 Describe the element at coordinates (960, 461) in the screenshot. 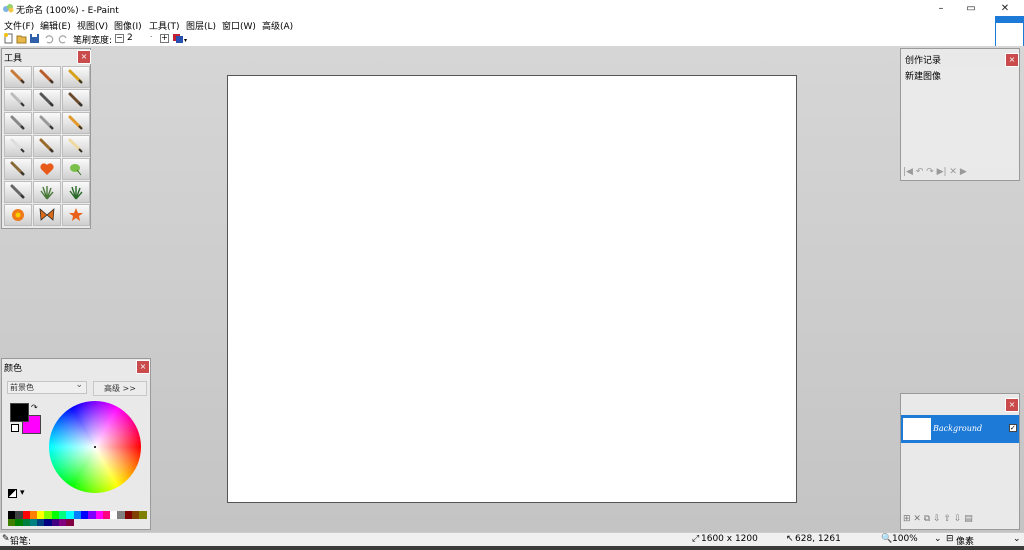

I see `layers-panel: × Background ✓ ⊞ ✕ ⧉ ⇩ ⇧ ⇩ ▤` at that location.